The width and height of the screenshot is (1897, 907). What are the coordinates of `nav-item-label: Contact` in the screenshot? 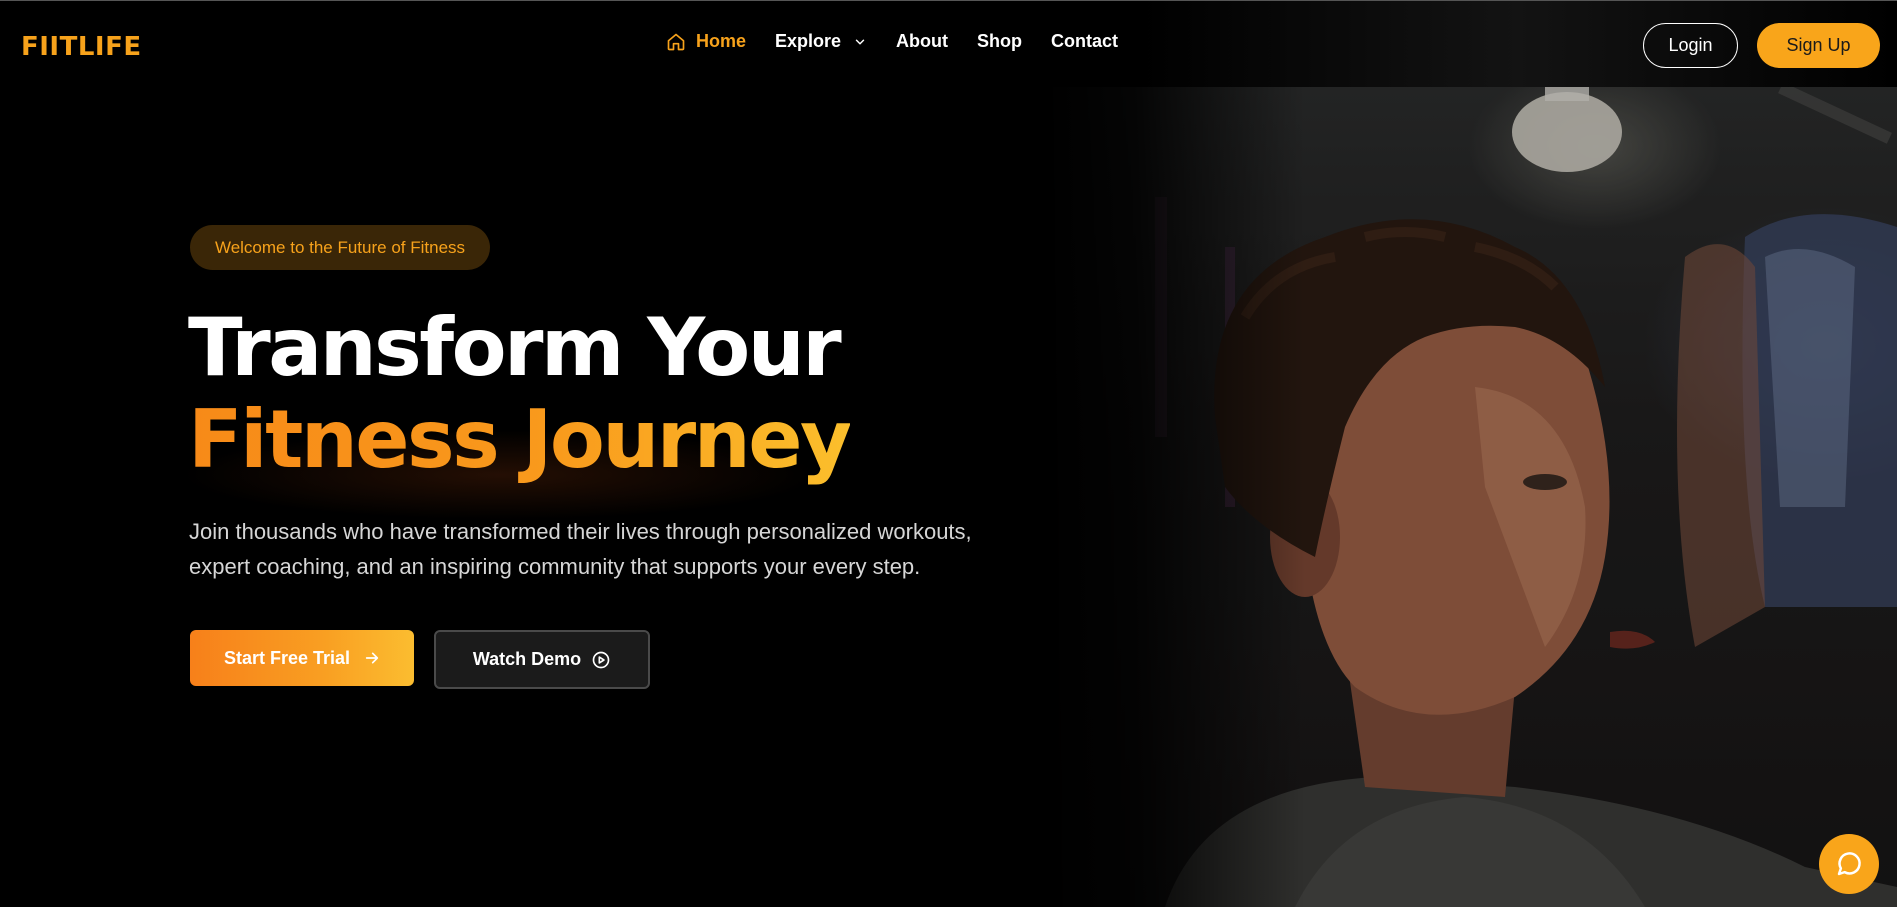 It's located at (1085, 41).